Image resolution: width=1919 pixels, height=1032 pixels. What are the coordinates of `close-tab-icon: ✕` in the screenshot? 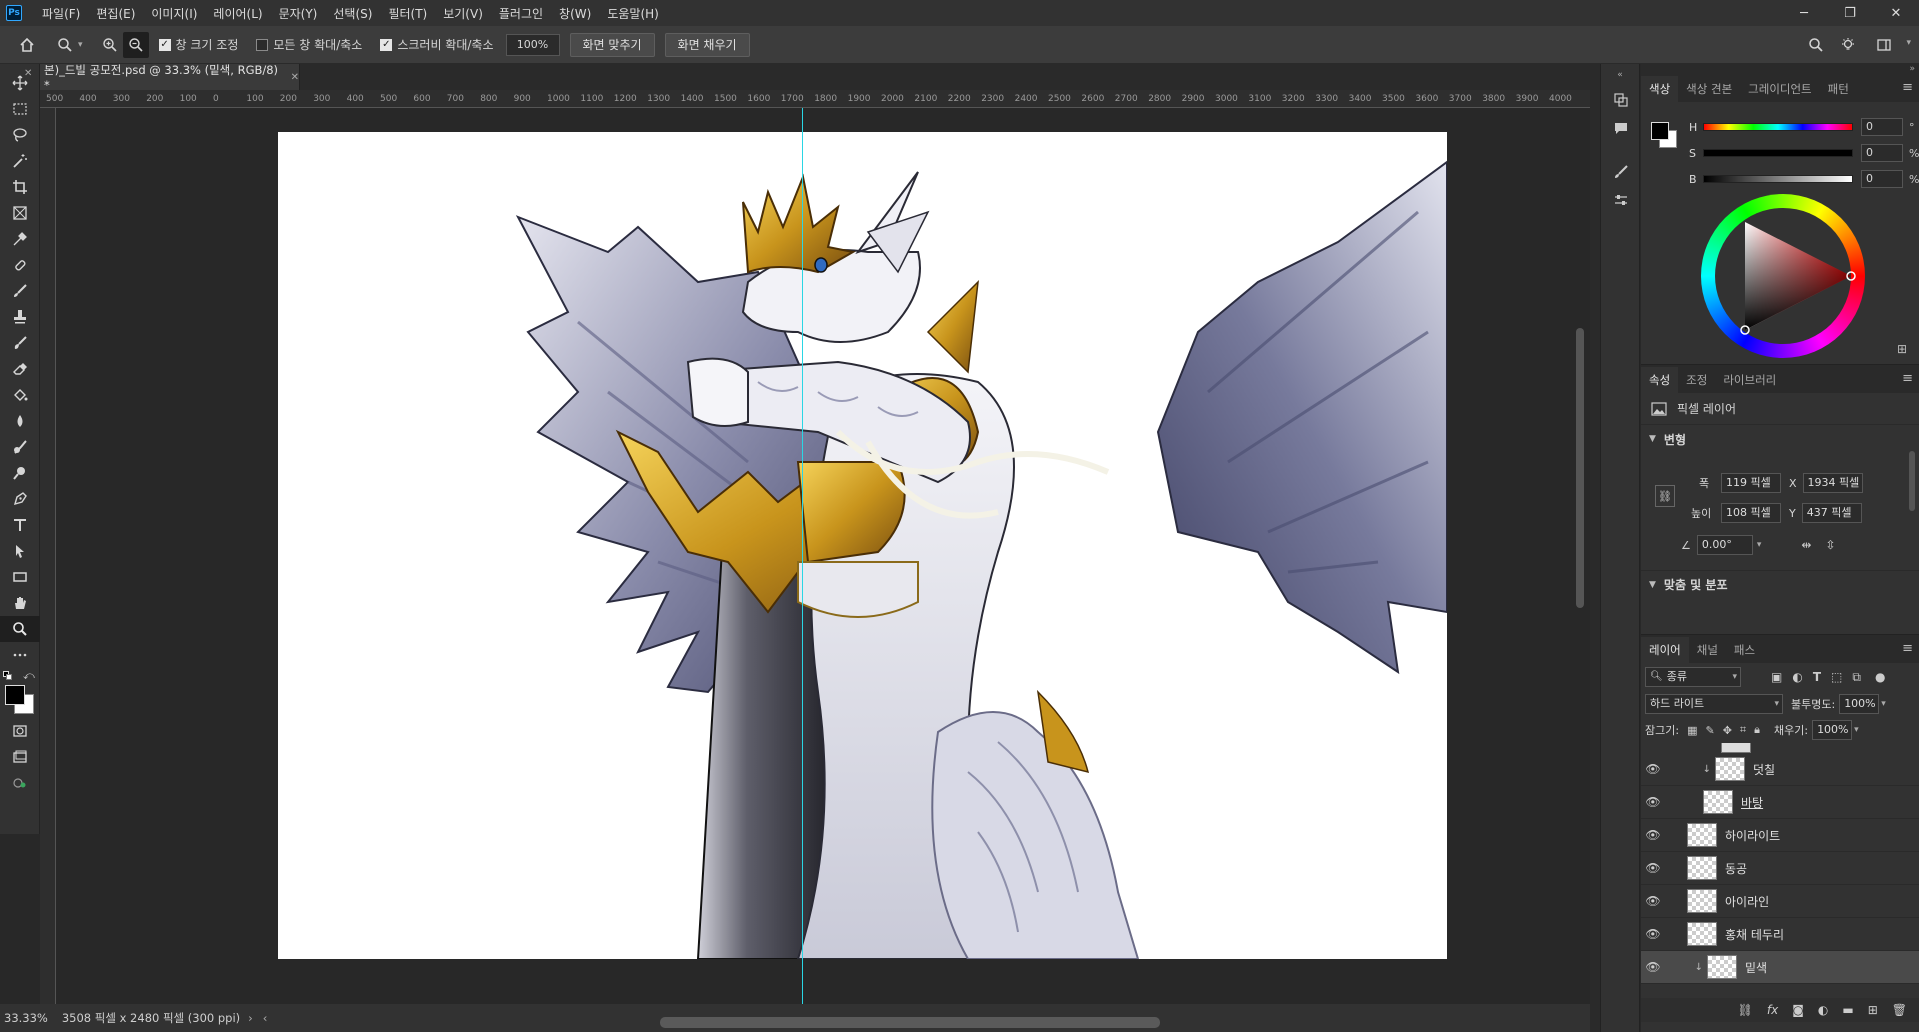 It's located at (295, 77).